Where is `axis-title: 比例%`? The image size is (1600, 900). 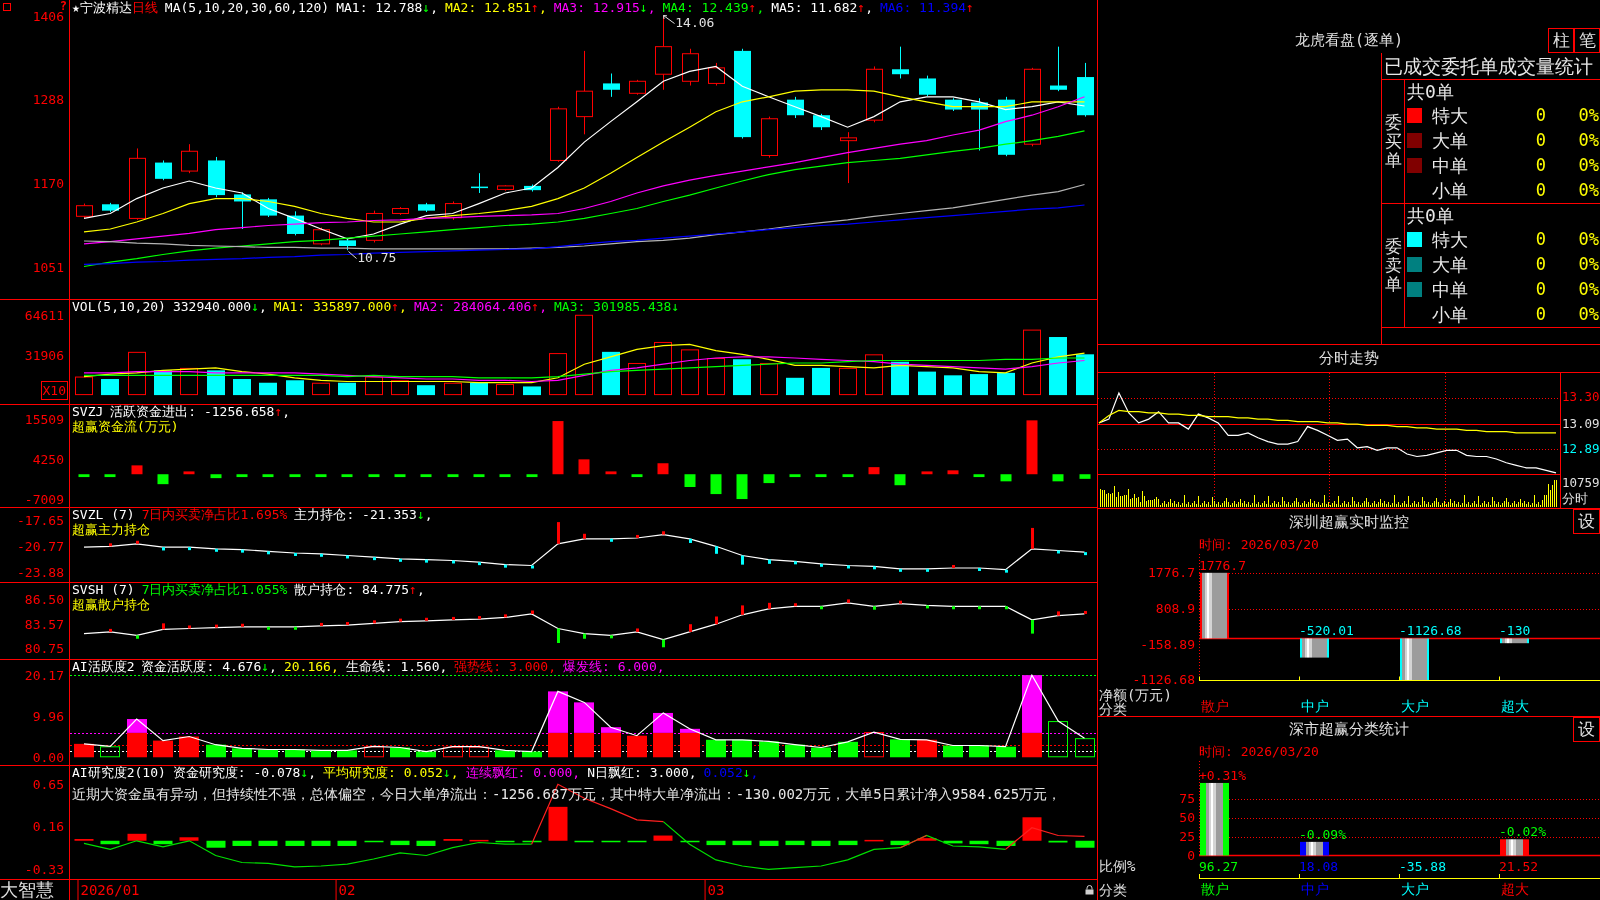
axis-title: 比例% is located at coordinates (1117, 866).